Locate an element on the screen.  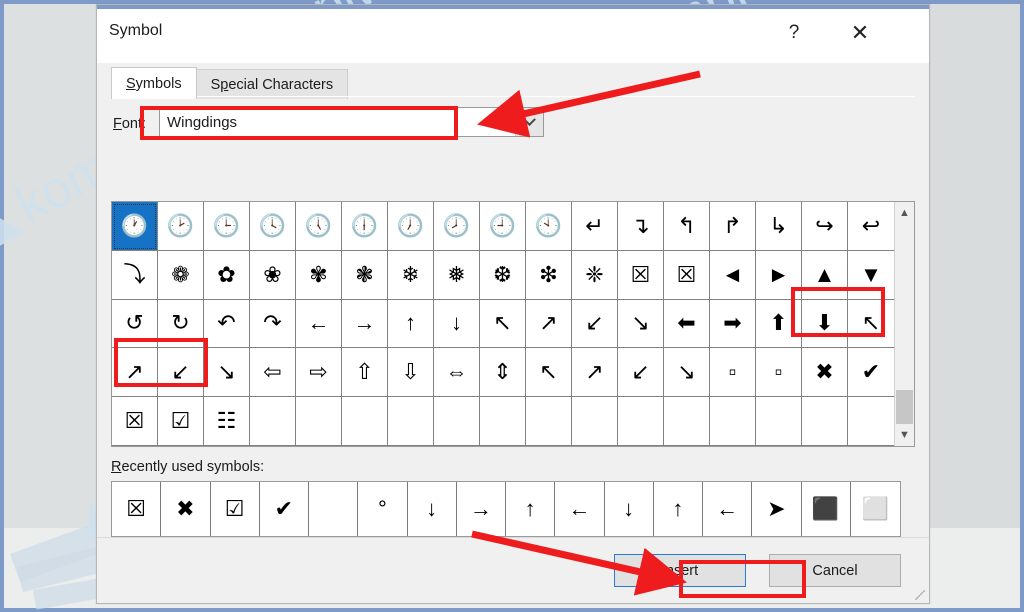
symbol-cell: ↓ is located at coordinates (457, 324).